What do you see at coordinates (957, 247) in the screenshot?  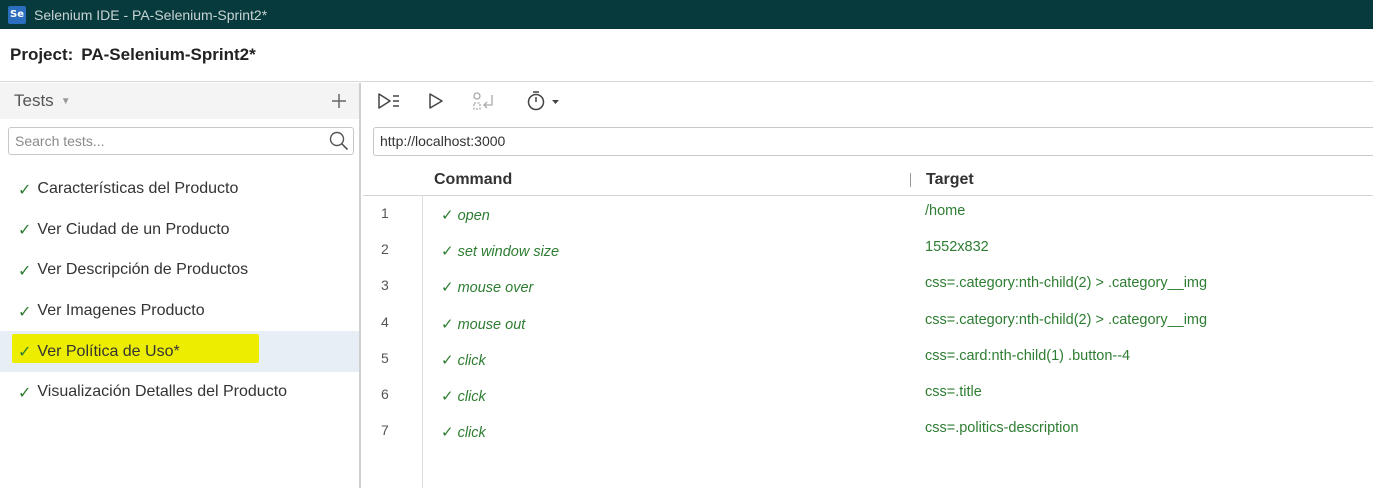 I see `target-cell: 1552x832` at bounding box center [957, 247].